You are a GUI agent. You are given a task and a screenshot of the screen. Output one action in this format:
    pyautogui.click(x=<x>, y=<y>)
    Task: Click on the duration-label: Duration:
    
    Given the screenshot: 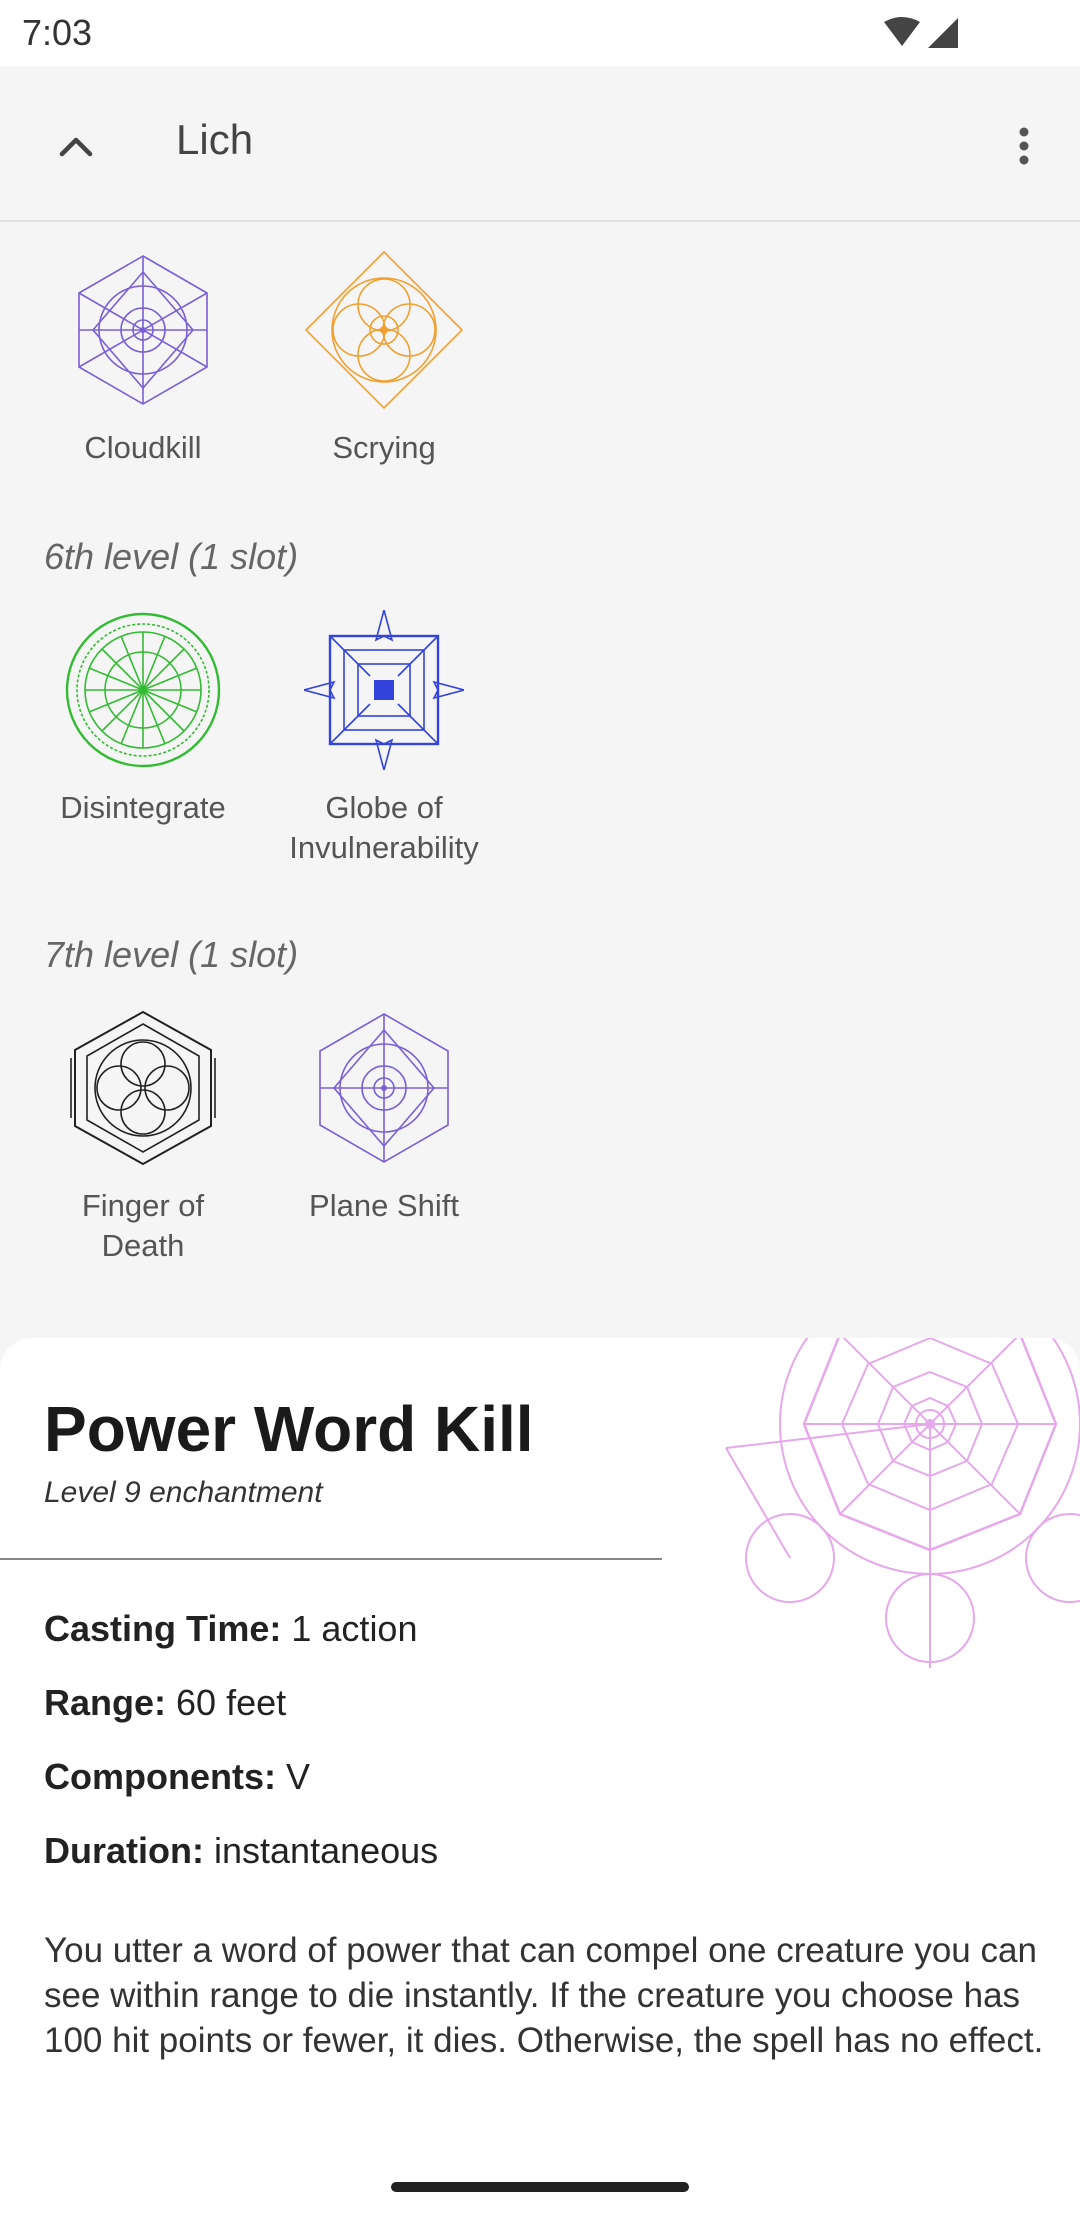 What is the action you would take?
    pyautogui.click(x=124, y=1850)
    